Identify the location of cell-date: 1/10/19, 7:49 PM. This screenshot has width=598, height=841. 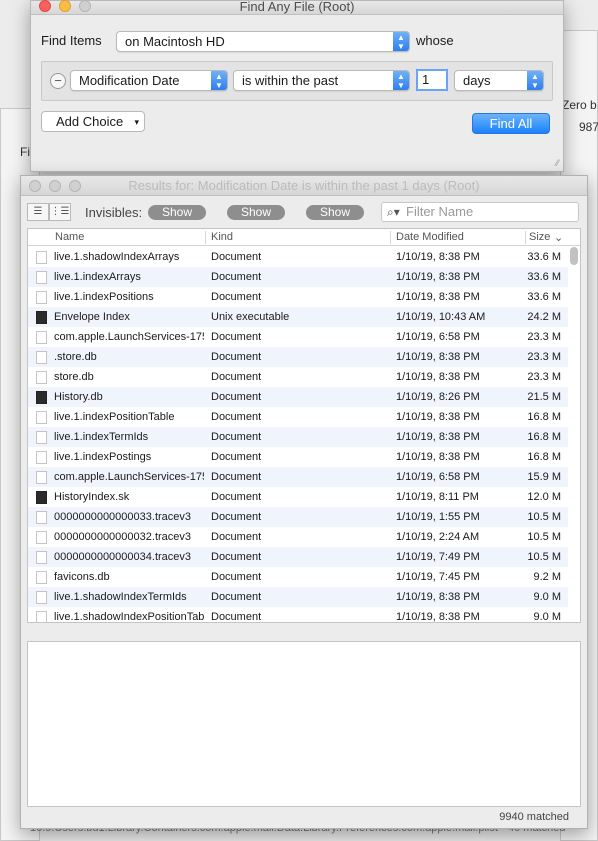
(438, 557).